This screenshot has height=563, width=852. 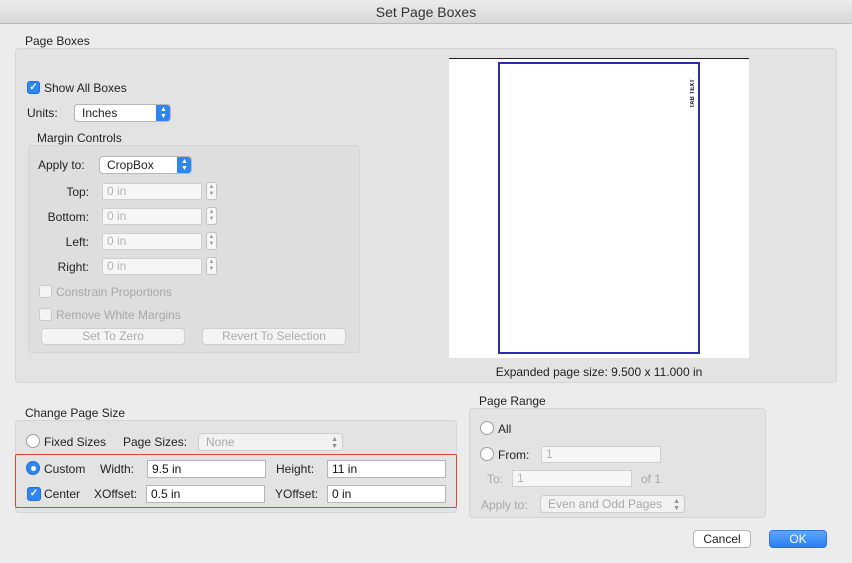 I want to click on units-label: Units:, so click(x=42, y=113).